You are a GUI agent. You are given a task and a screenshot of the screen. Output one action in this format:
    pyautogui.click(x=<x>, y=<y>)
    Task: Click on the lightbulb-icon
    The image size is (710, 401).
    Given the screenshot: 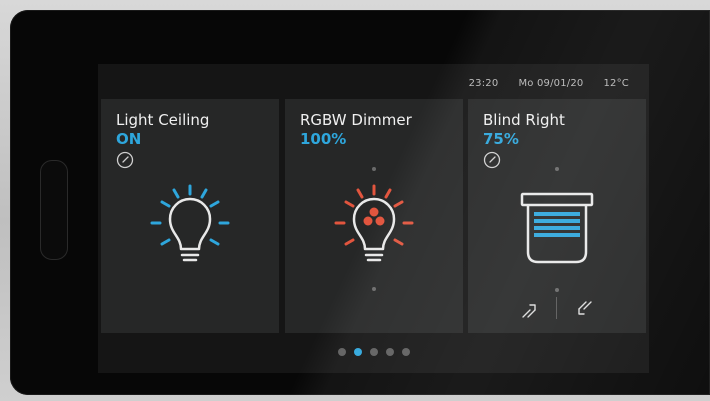 What is the action you would take?
    pyautogui.click(x=190, y=216)
    